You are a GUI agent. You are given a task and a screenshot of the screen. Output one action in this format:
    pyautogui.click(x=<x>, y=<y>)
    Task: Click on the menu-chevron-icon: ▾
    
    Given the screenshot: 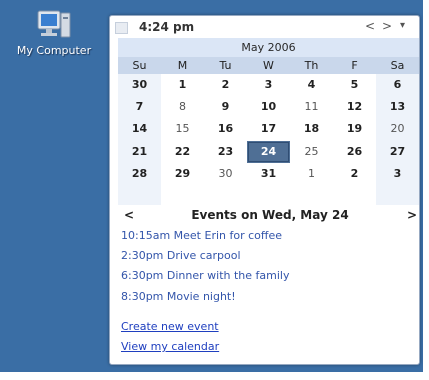 What is the action you would take?
    pyautogui.click(x=402, y=25)
    